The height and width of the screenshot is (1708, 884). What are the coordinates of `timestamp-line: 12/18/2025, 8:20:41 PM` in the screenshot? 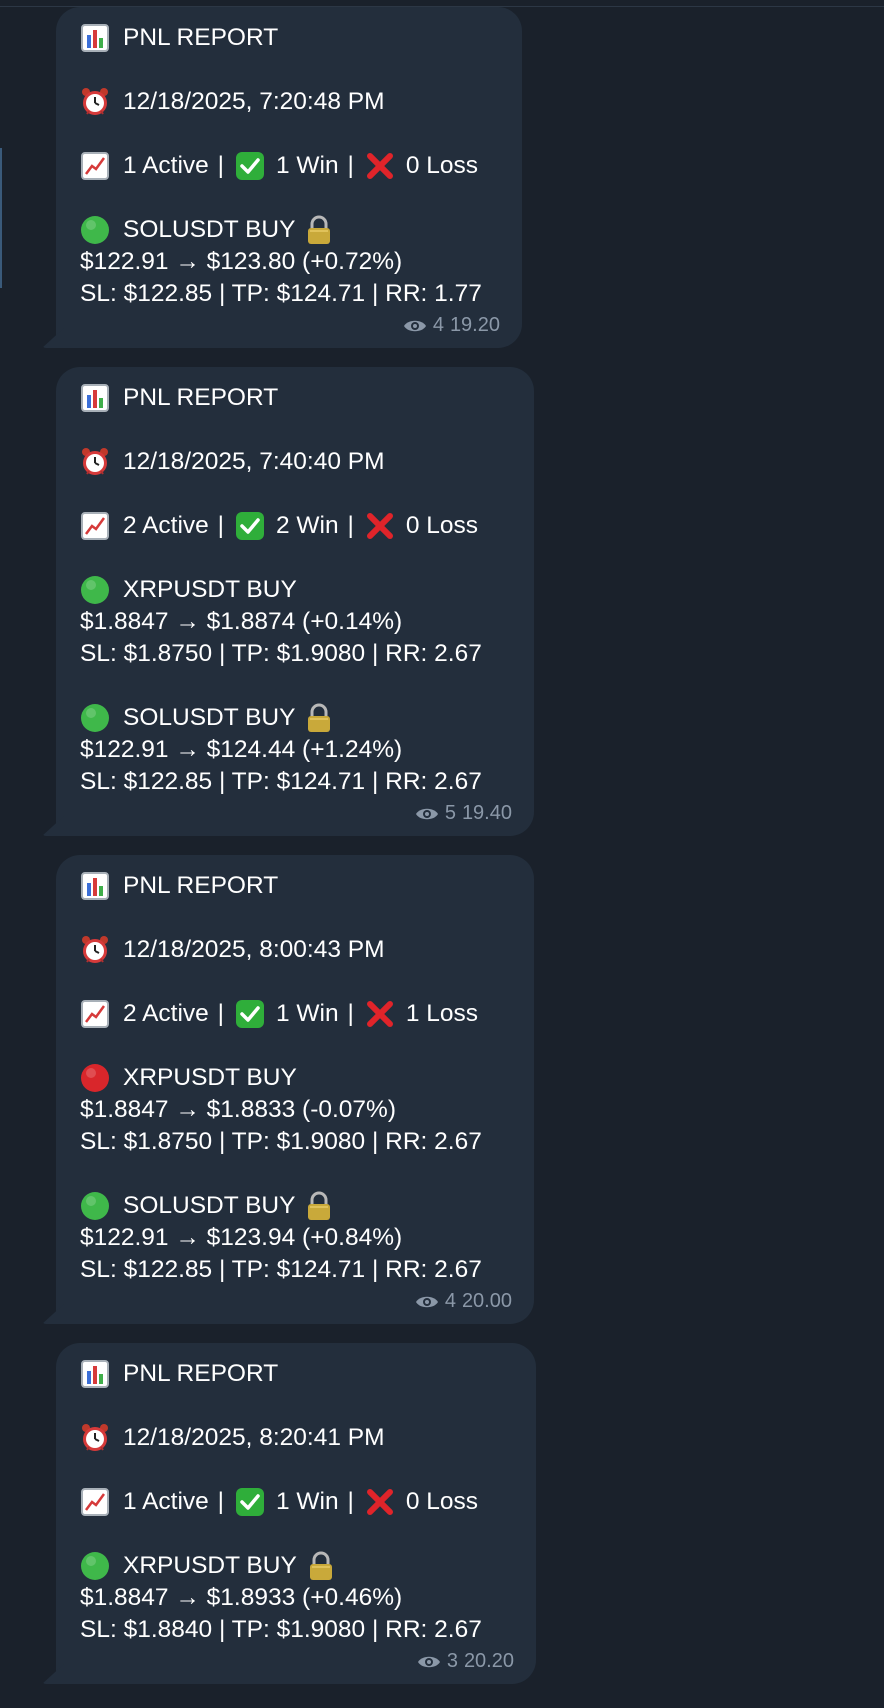 It's located at (297, 1438).